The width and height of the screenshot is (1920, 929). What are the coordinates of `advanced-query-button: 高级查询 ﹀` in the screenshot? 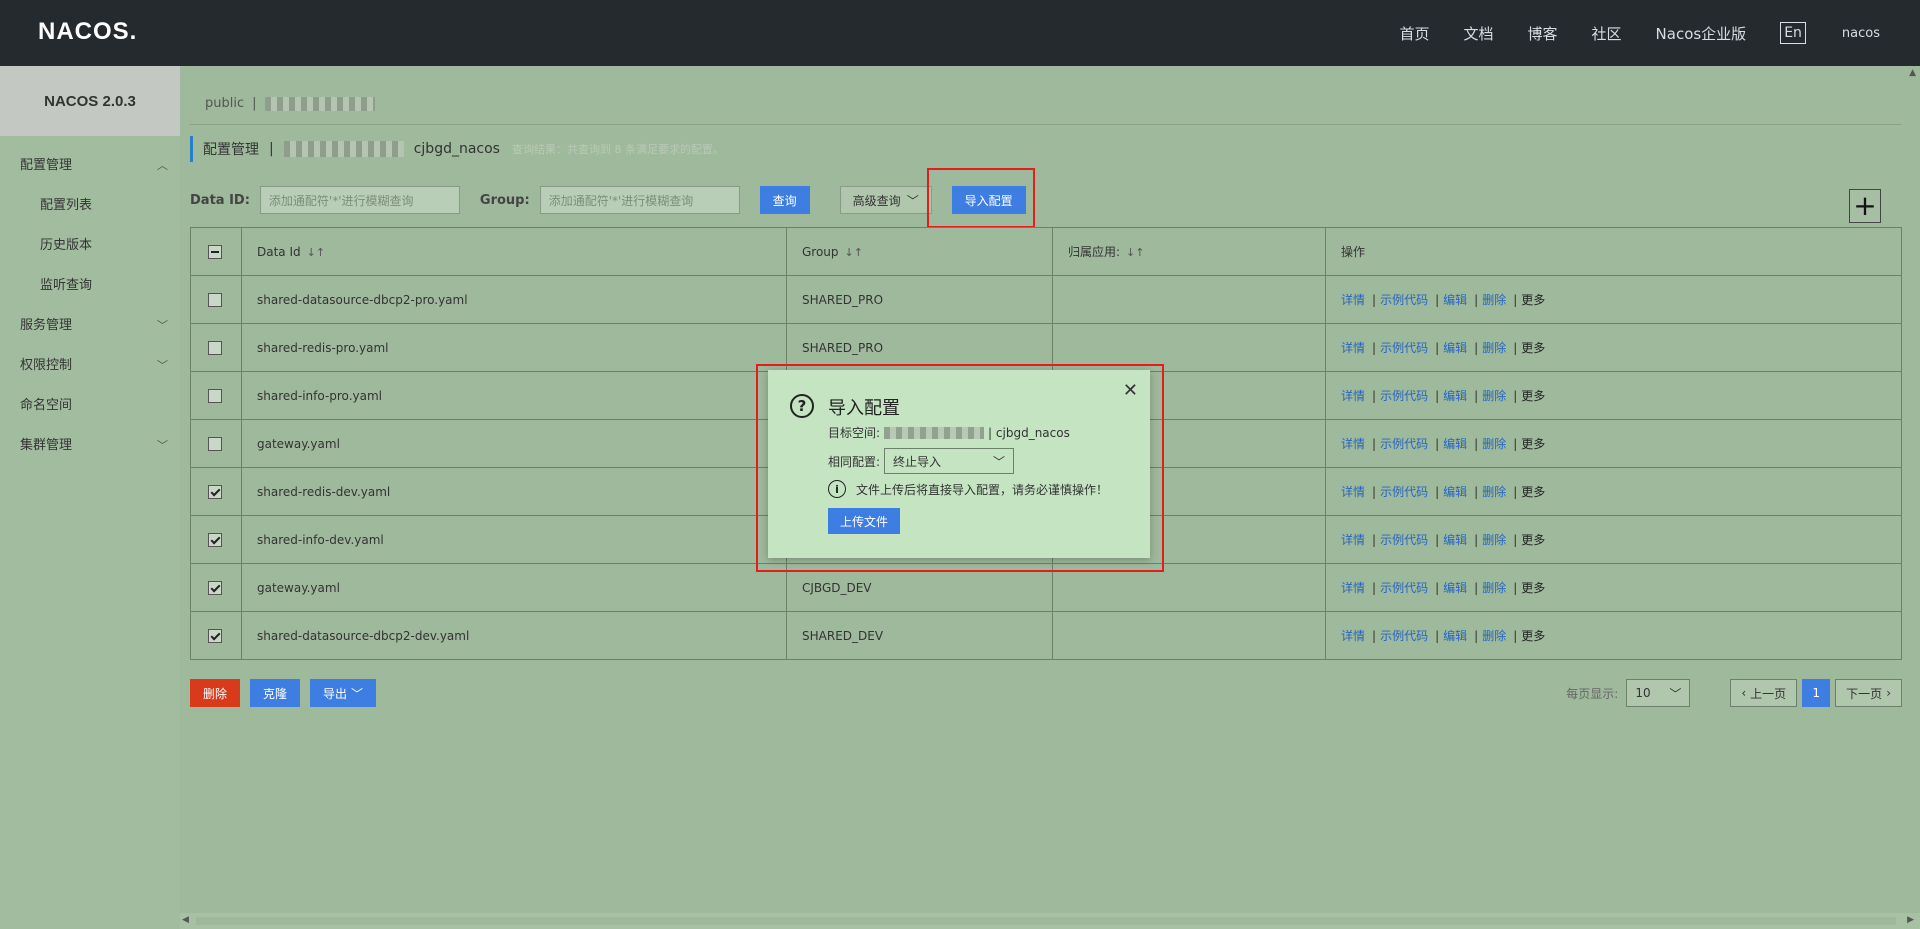 It's located at (885, 200).